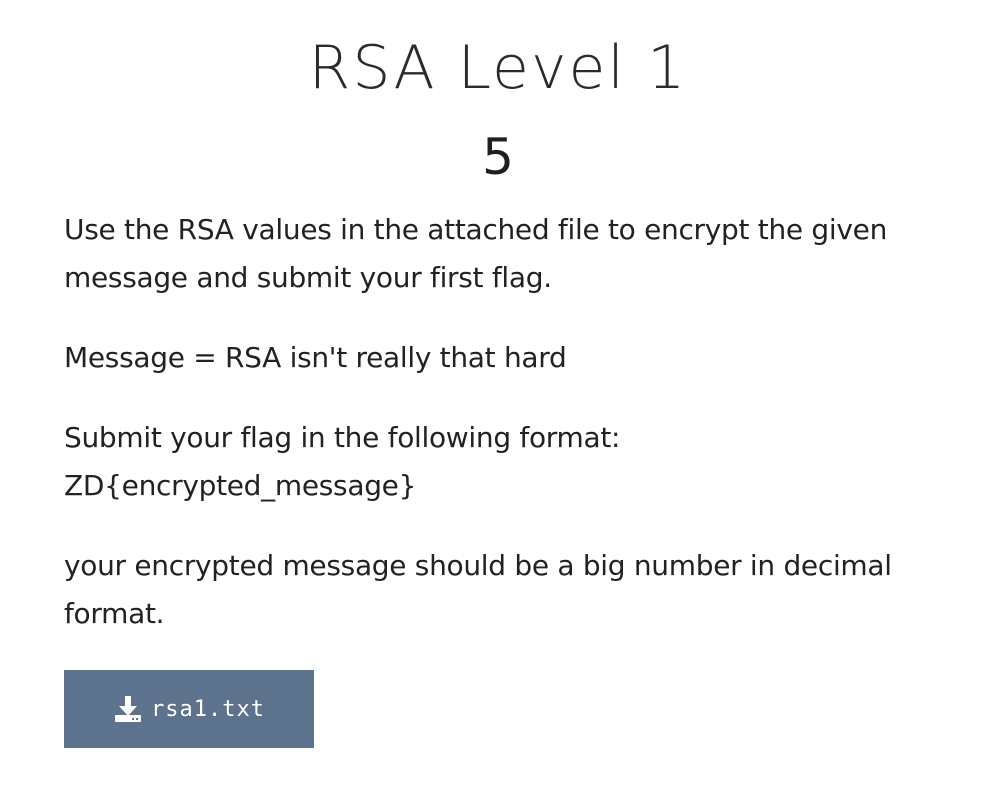 This screenshot has height=788, width=996. Describe the element at coordinates (498, 157) in the screenshot. I see `challenge-points: 5` at that location.